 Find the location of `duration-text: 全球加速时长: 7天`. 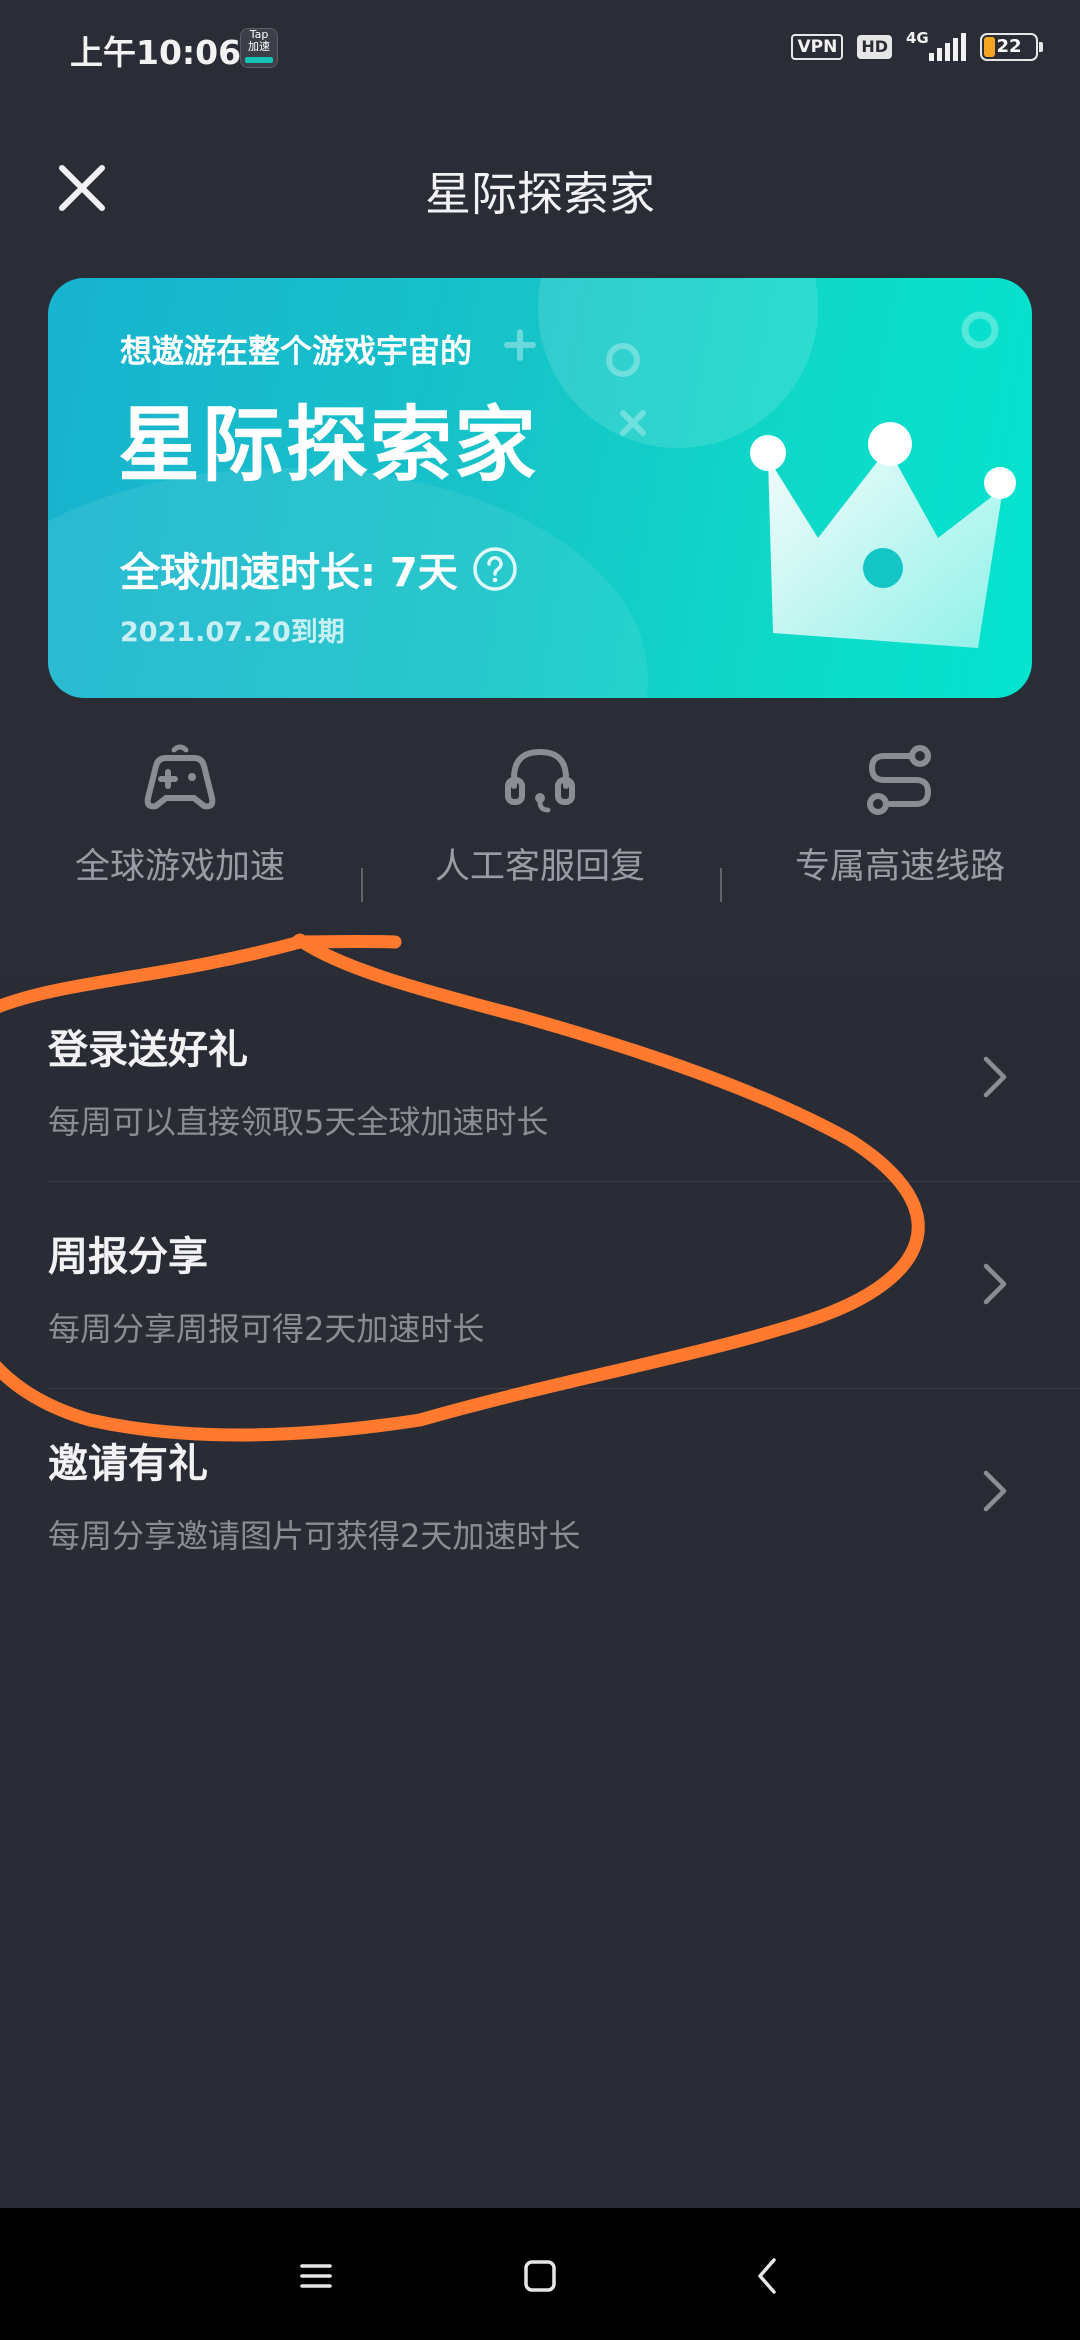

duration-text: 全球加速时长: 7天 is located at coordinates (289, 573).